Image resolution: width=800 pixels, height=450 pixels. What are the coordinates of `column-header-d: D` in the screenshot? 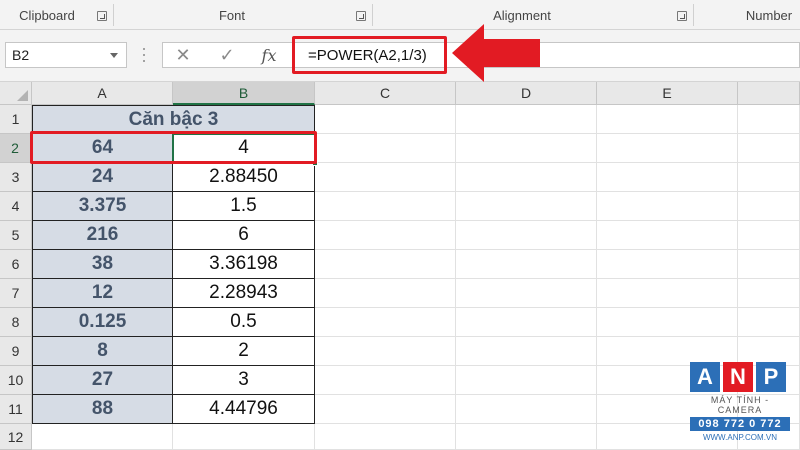 It's located at (526, 93).